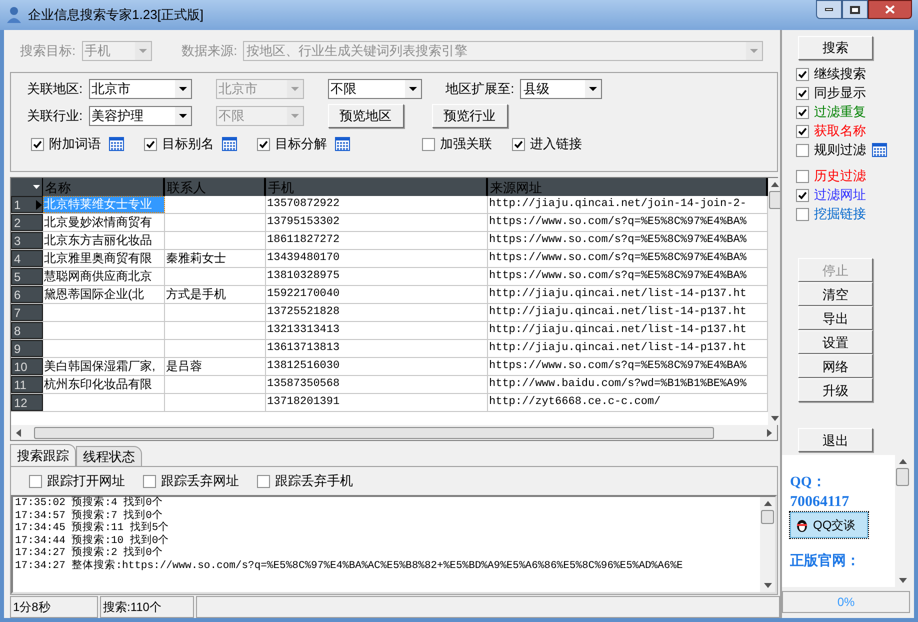  Describe the element at coordinates (835, 342) in the screenshot. I see `button: 设置` at that location.